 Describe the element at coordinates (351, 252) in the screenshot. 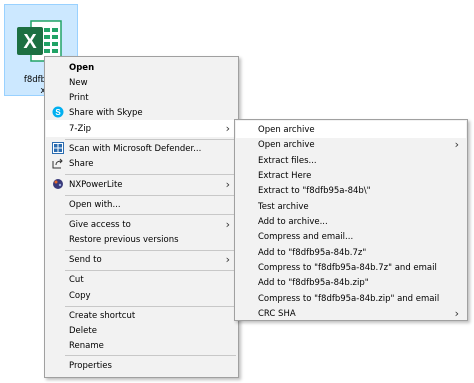

I see `submenu-item-add-to-7z: Add to "f8dfb95a-84b.7z"` at that location.